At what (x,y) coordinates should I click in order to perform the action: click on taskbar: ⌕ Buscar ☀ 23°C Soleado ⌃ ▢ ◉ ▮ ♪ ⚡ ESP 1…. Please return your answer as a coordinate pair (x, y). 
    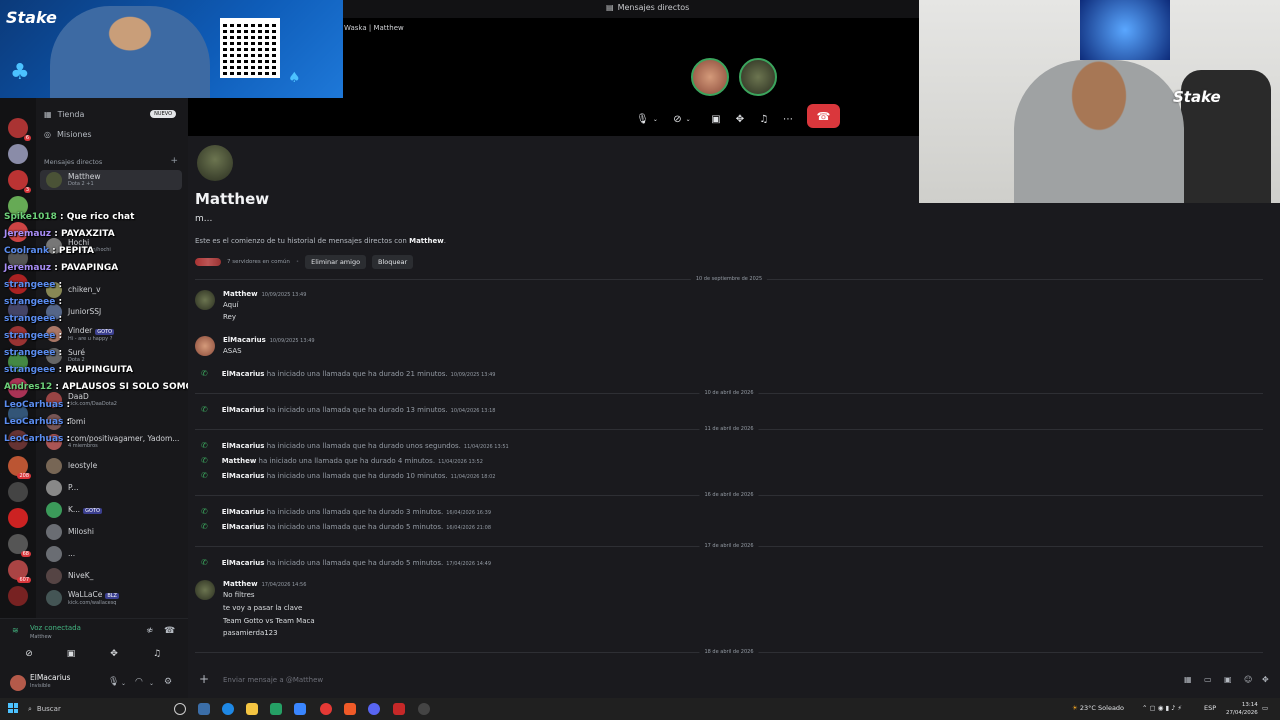
    Looking at the image, I should click on (640, 709).